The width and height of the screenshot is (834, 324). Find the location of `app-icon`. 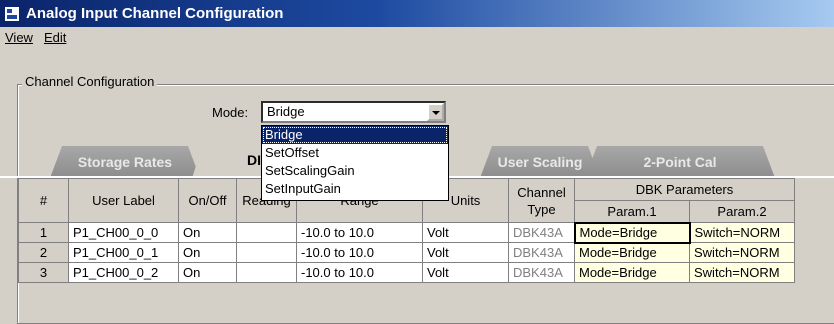

app-icon is located at coordinates (12, 13).